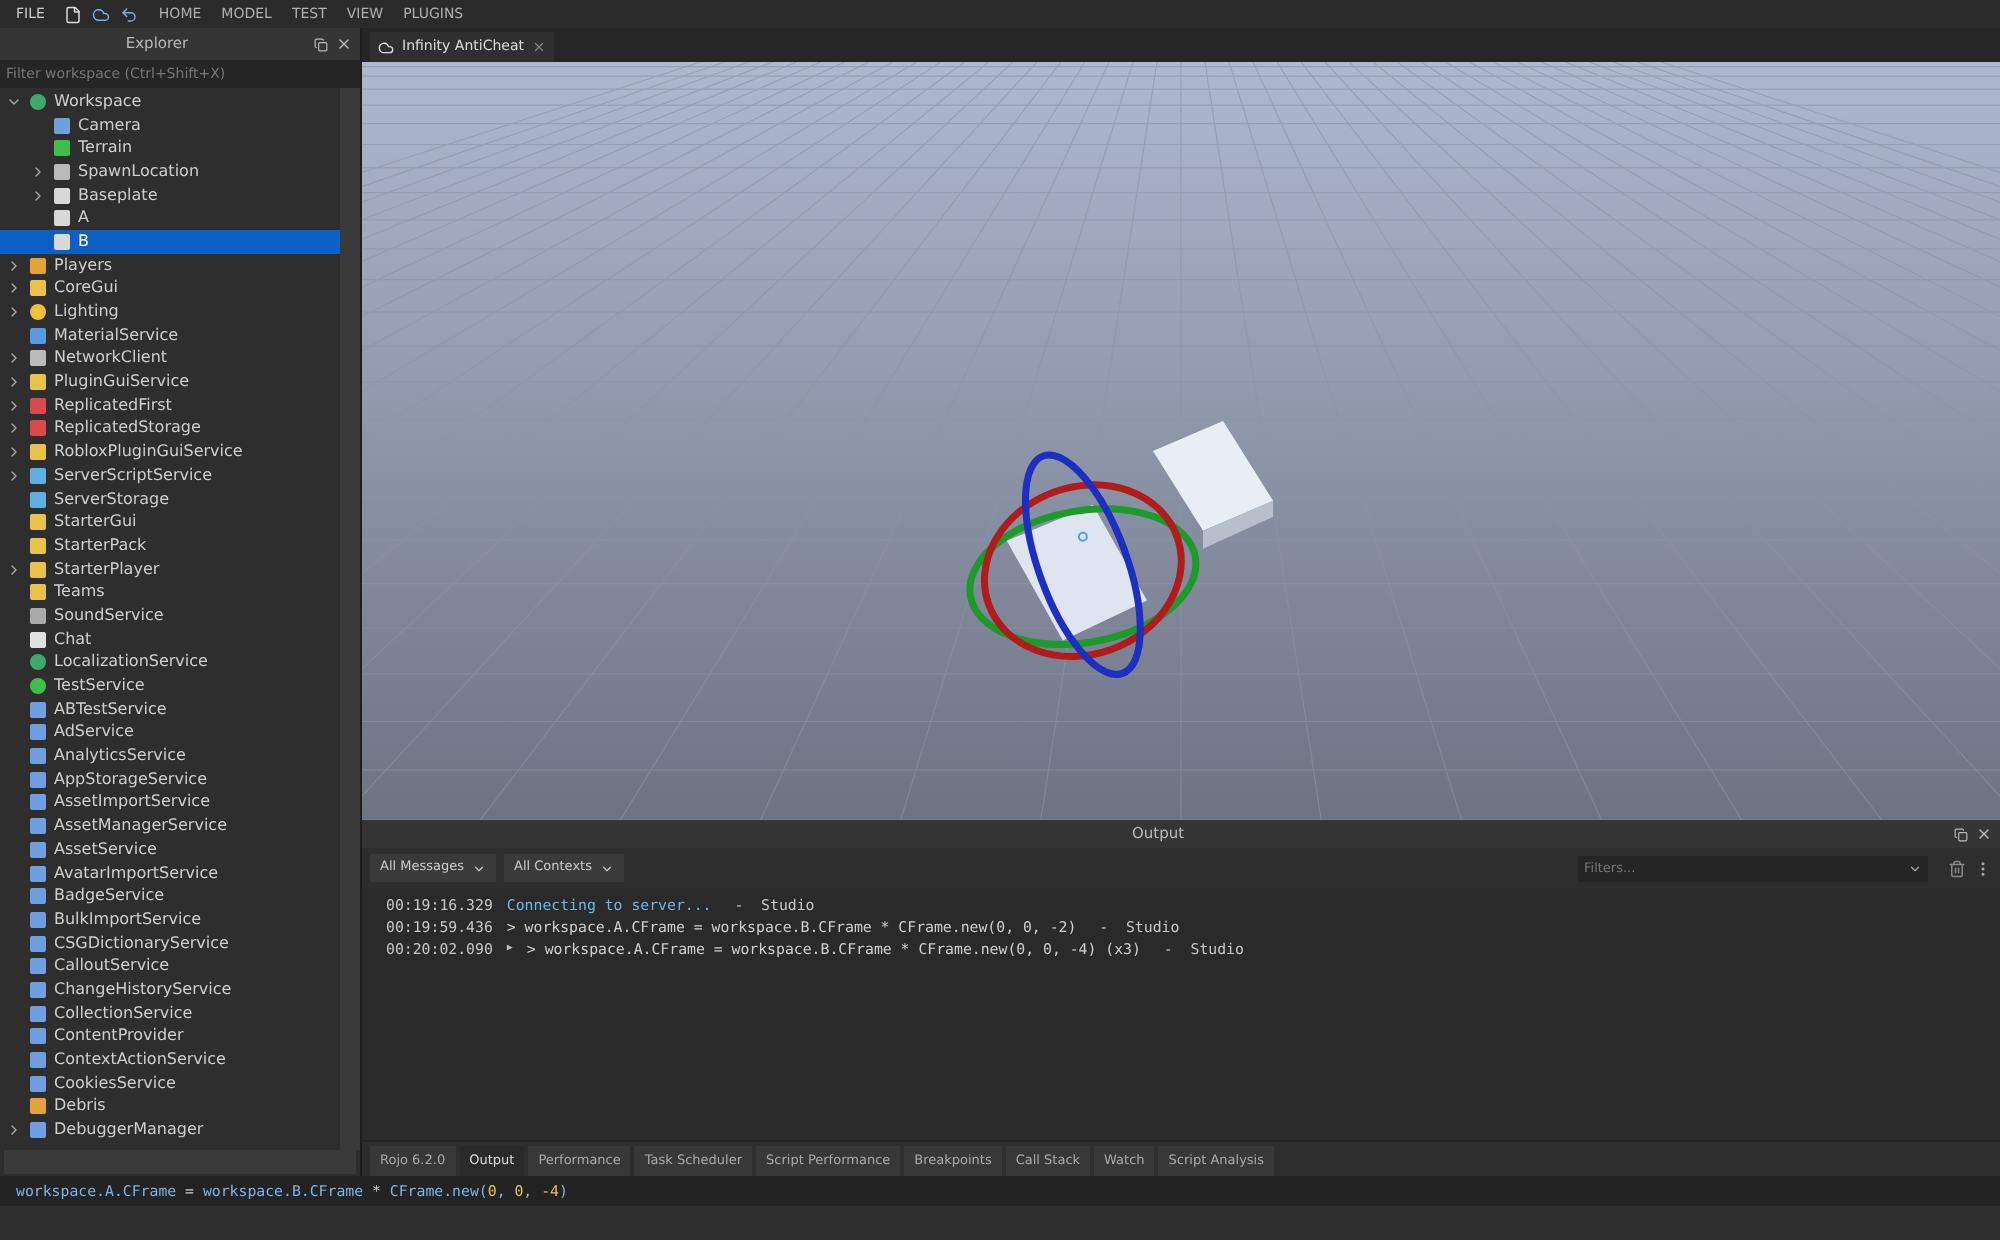  I want to click on scrollbar, so click(350, 619).